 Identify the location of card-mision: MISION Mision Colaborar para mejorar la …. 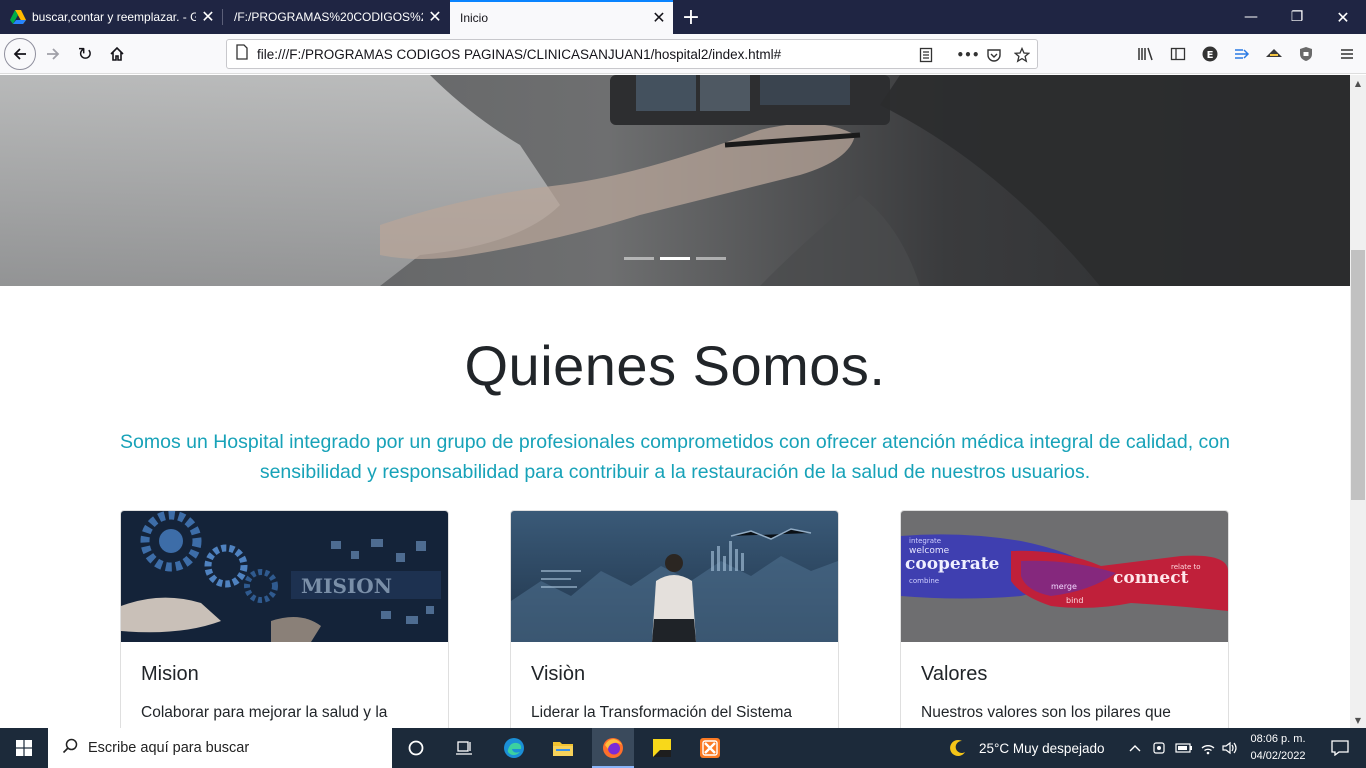
(284, 619).